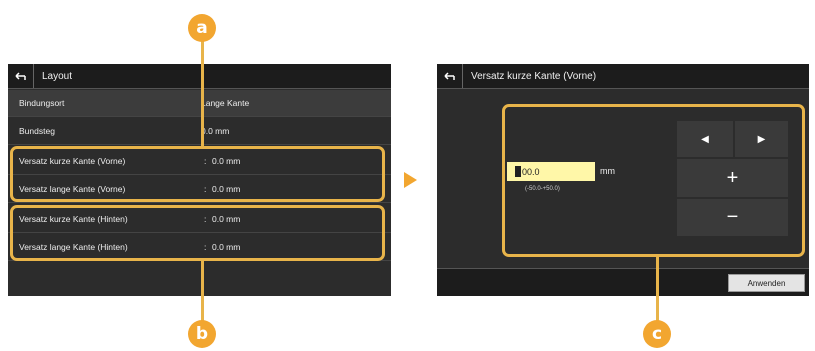 The height and width of the screenshot is (351, 815). Describe the element at coordinates (202, 92) in the screenshot. I see `callout-a-leader` at that location.